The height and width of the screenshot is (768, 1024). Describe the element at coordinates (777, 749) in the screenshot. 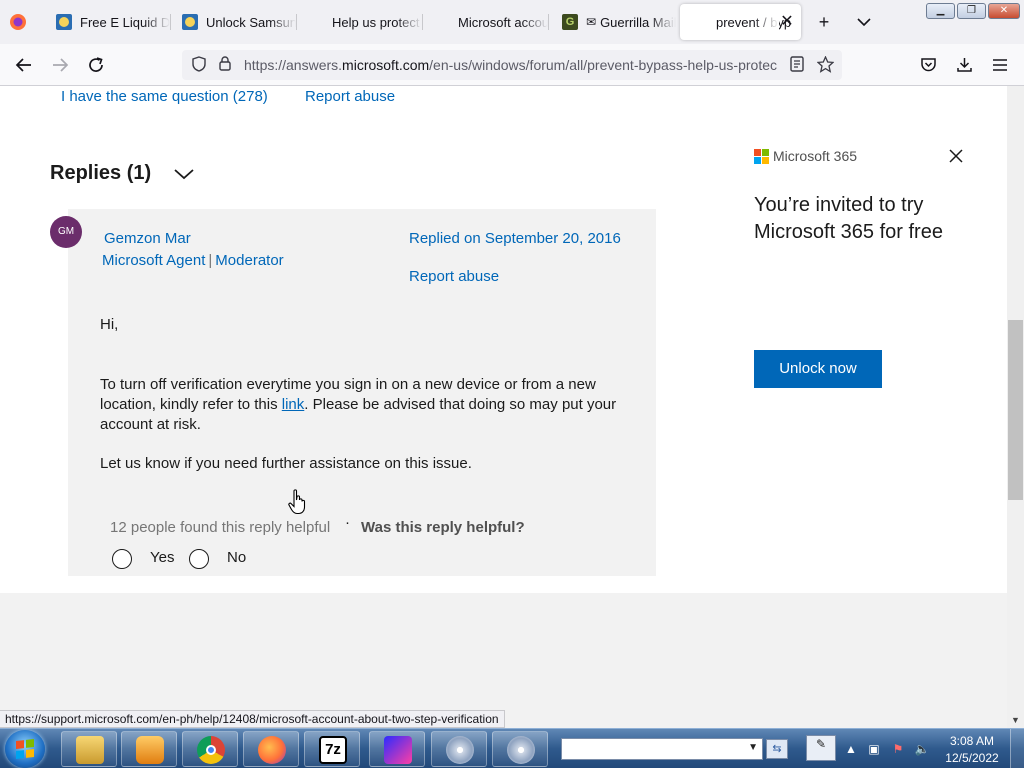

I see `swap-icon: ⇆` at that location.